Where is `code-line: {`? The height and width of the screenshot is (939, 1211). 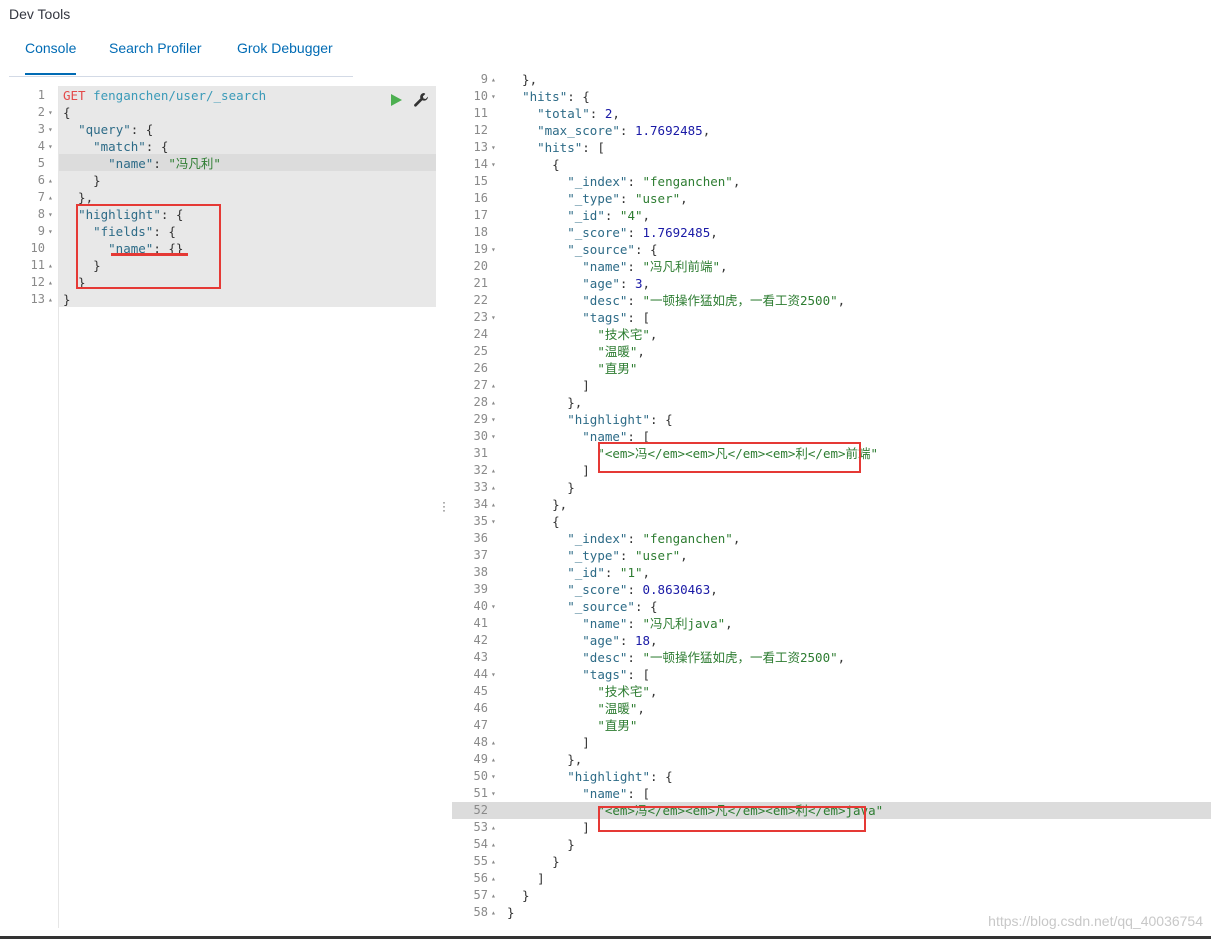 code-line: { is located at coordinates (67, 112).